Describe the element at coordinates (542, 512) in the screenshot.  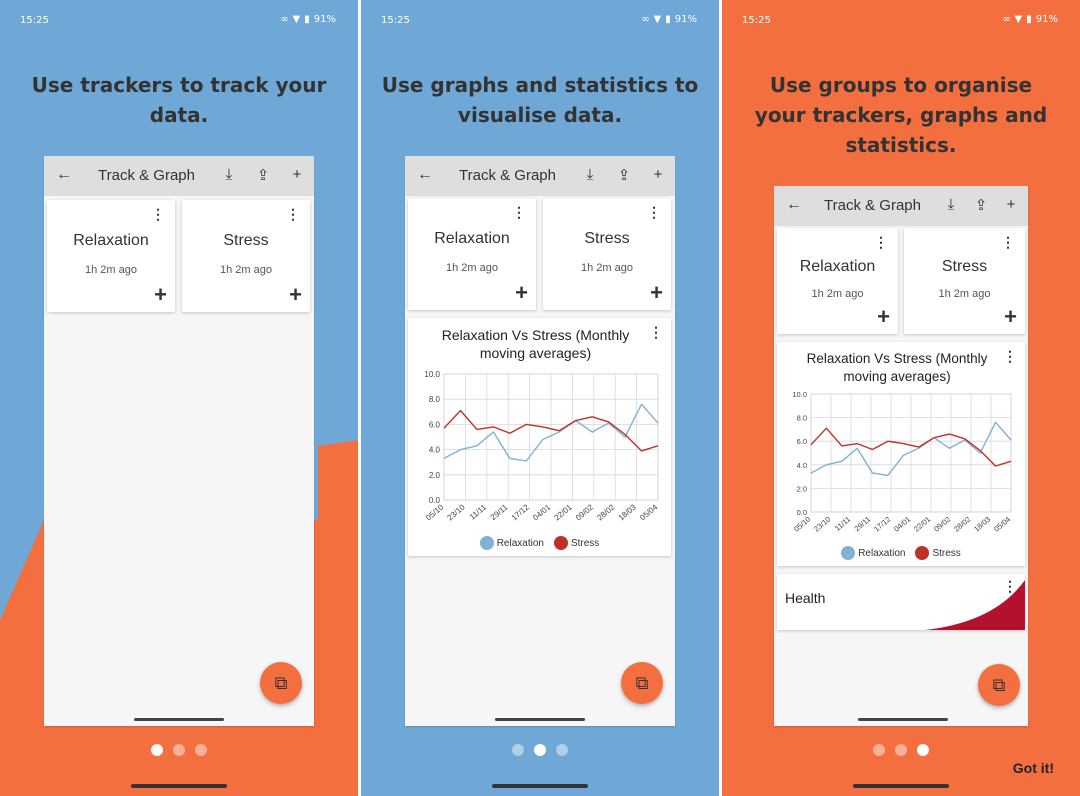
I see `x-tick-label: 04/01` at that location.